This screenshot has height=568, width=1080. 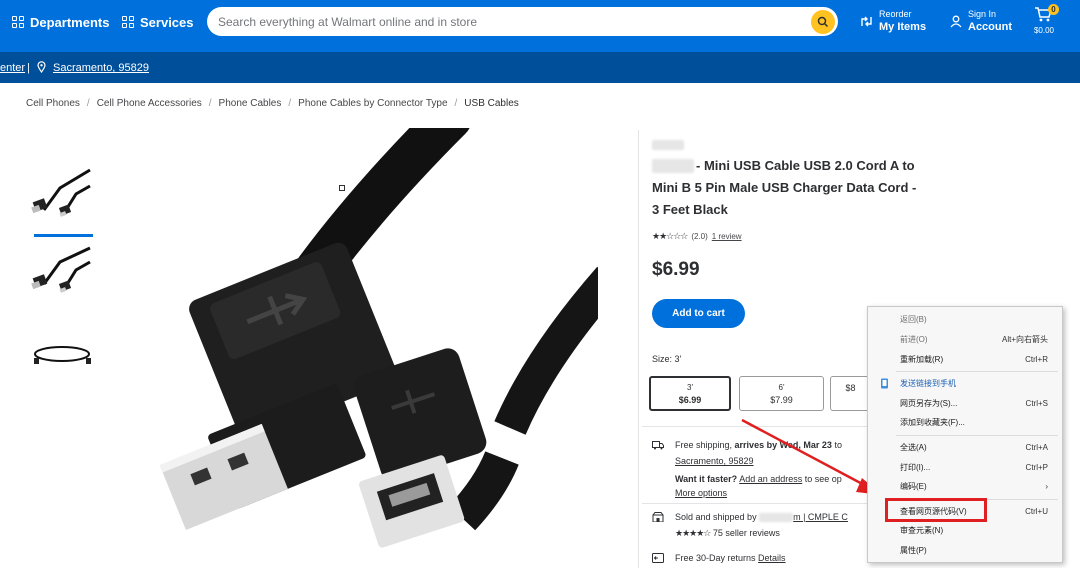 I want to click on context-menu-forward: 前进(O) Alt+向右箭头, so click(x=965, y=339).